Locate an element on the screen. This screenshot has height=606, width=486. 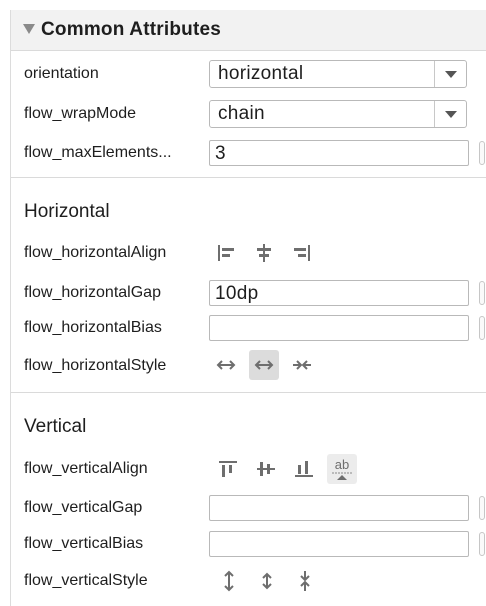
section-title: Common Attributes is located at coordinates (131, 29).